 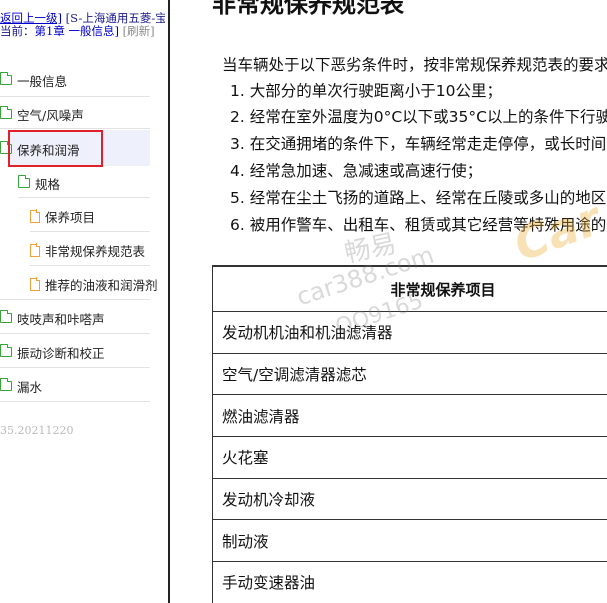 I want to click on condition-item: 3. 在交通拥堵的条件下，车辆经常走走停停，或长时间, so click(x=418, y=144).